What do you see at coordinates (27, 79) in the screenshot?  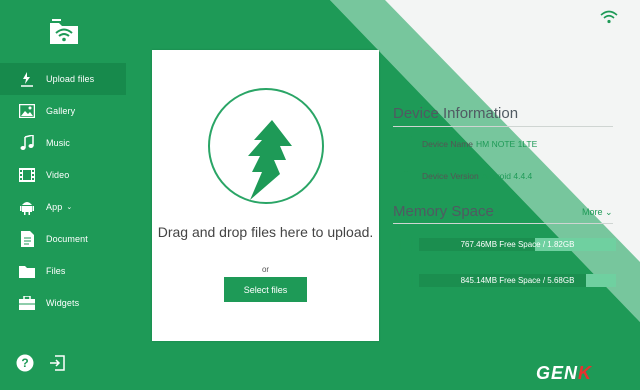 I see `upload-icon` at bounding box center [27, 79].